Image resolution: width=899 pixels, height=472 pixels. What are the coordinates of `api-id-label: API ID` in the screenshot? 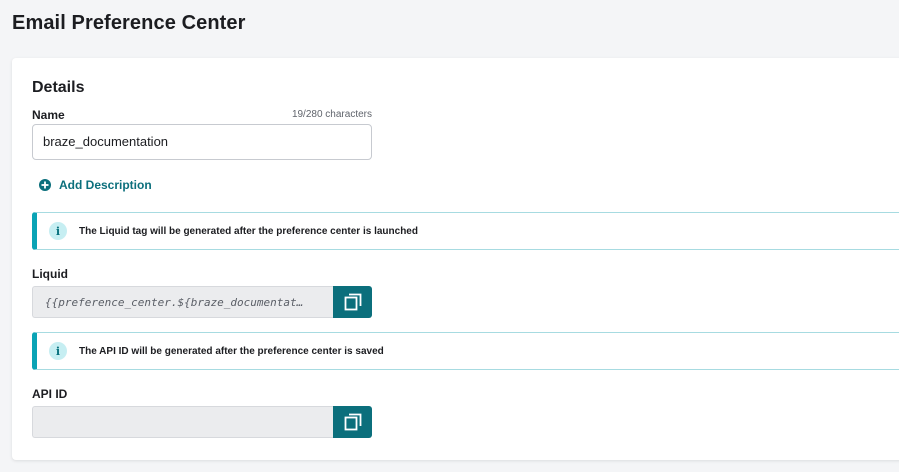 It's located at (50, 394).